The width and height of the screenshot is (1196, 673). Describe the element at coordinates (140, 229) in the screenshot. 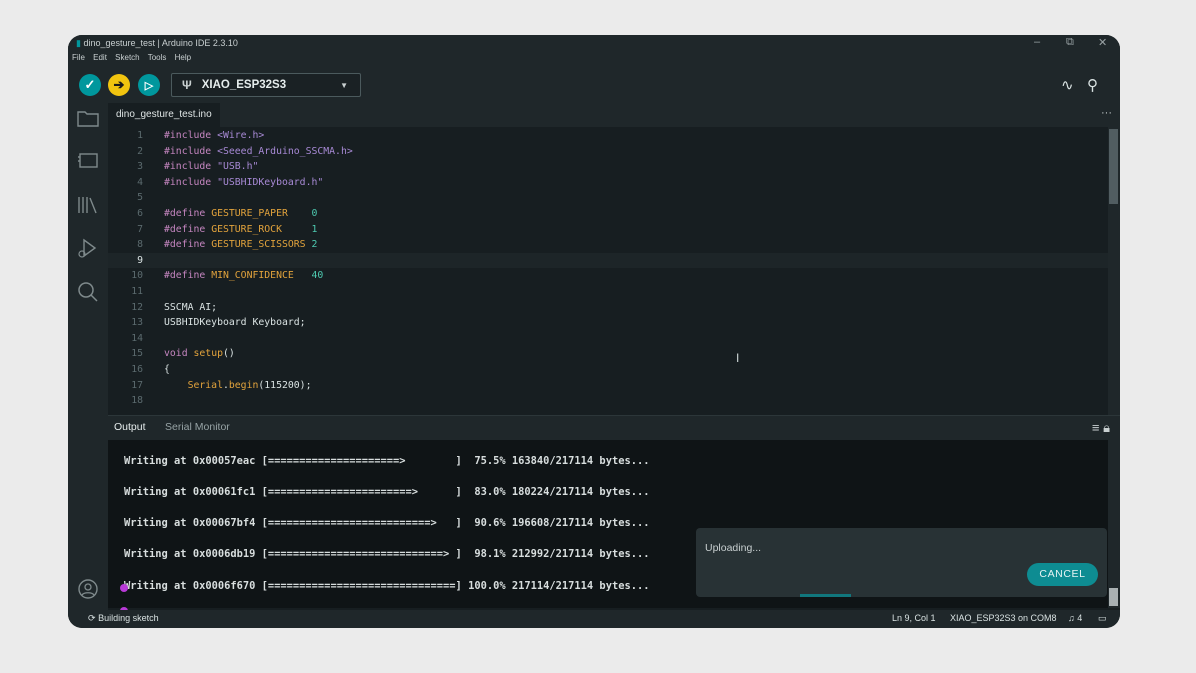

I see `line-number: 7` at that location.